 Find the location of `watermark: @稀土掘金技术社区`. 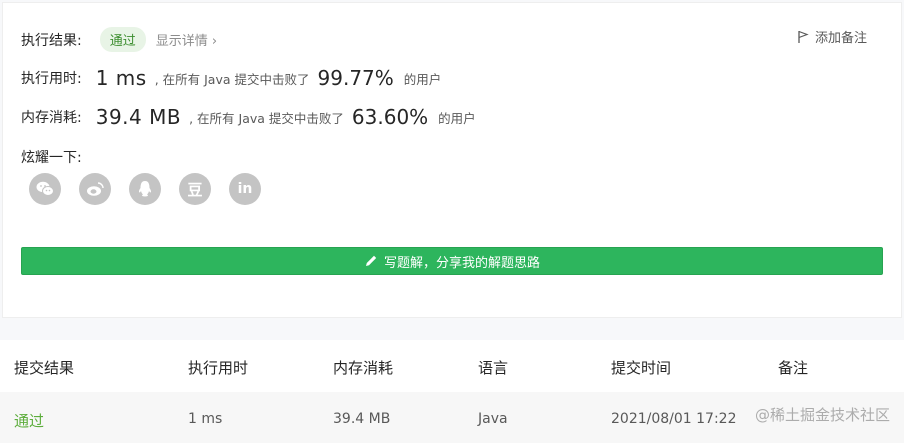

watermark: @稀土掘金技术社区 is located at coordinates (822, 414).